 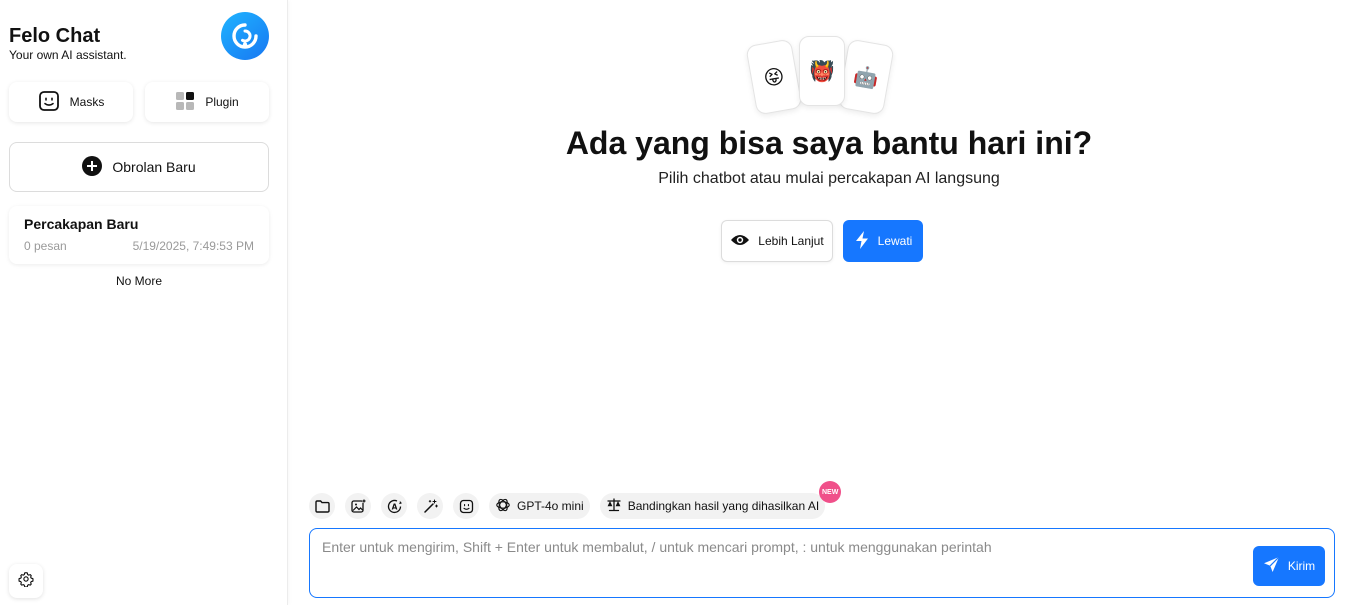 I want to click on message-input, so click(x=782, y=563).